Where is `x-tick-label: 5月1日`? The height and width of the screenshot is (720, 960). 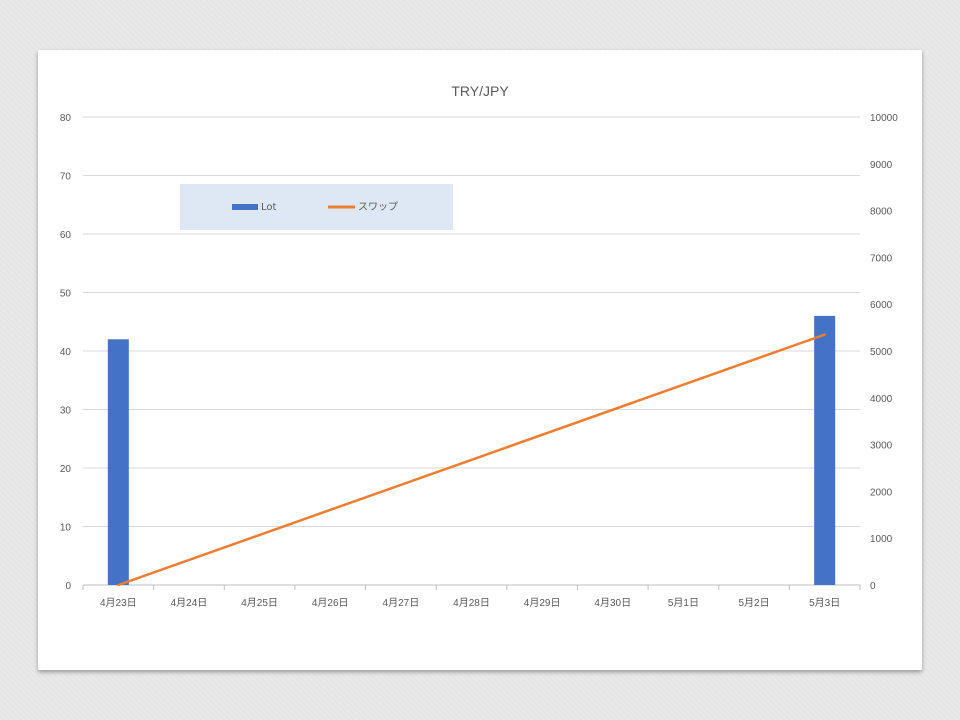 x-tick-label: 5月1日 is located at coordinates (683, 603).